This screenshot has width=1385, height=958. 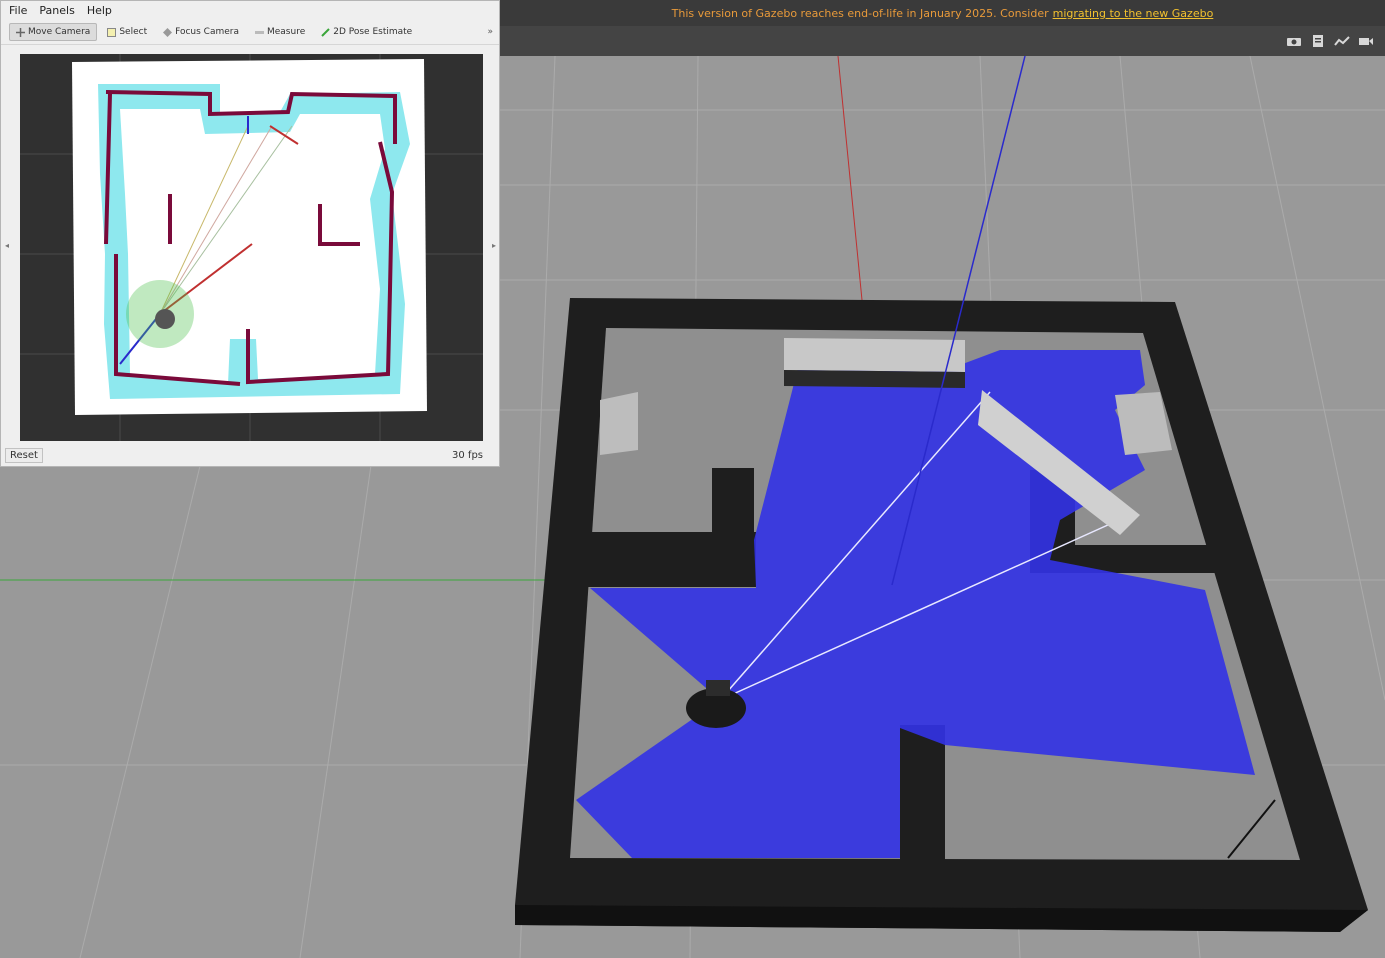 I want to click on menu-file: File, so click(x=18, y=10).